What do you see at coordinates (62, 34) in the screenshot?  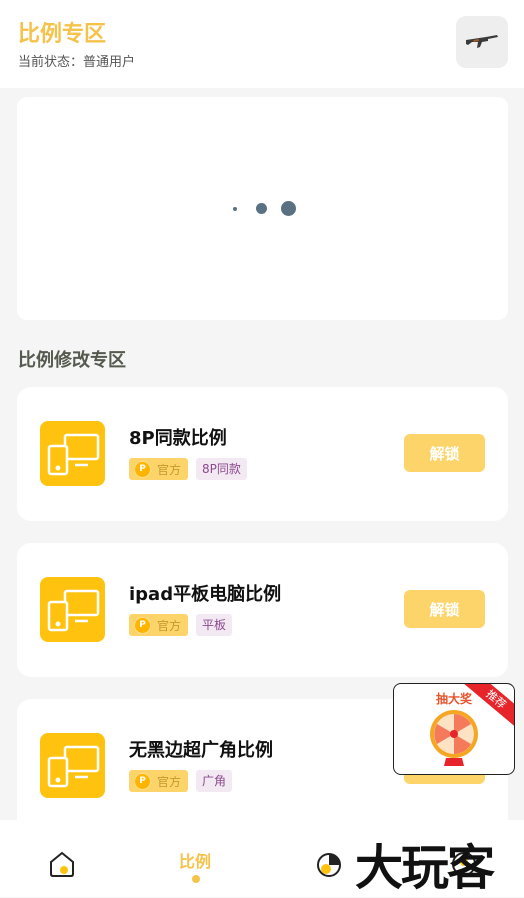 I see `page-title: 比例专区` at bounding box center [62, 34].